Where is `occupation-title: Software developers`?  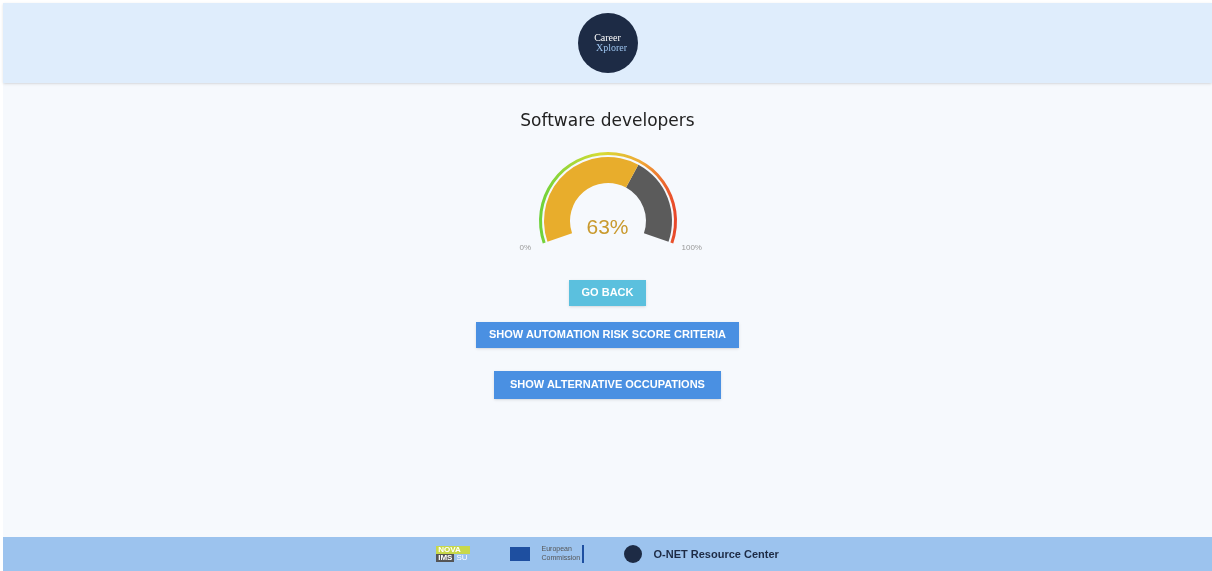
occupation-title: Software developers is located at coordinates (607, 120).